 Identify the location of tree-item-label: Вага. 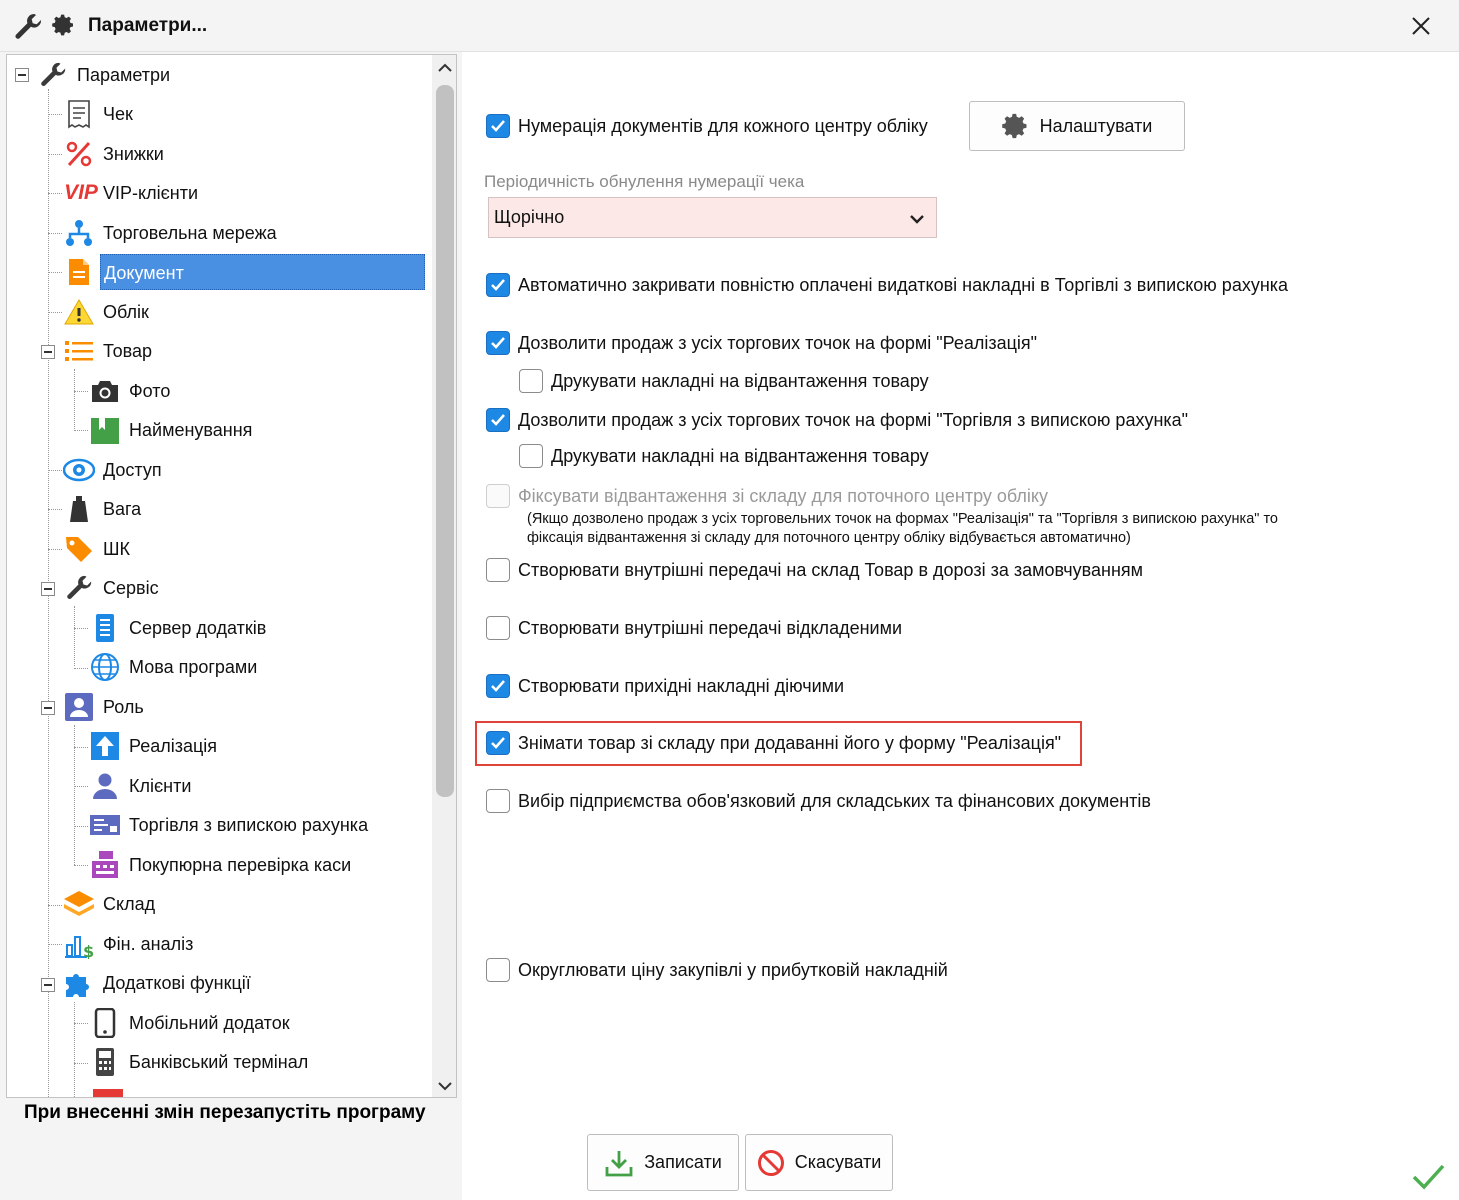
(122, 509).